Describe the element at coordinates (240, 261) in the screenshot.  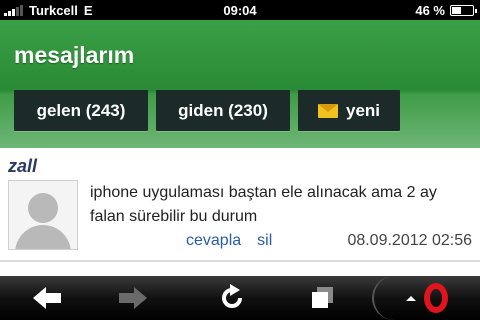
I see `divider` at that location.